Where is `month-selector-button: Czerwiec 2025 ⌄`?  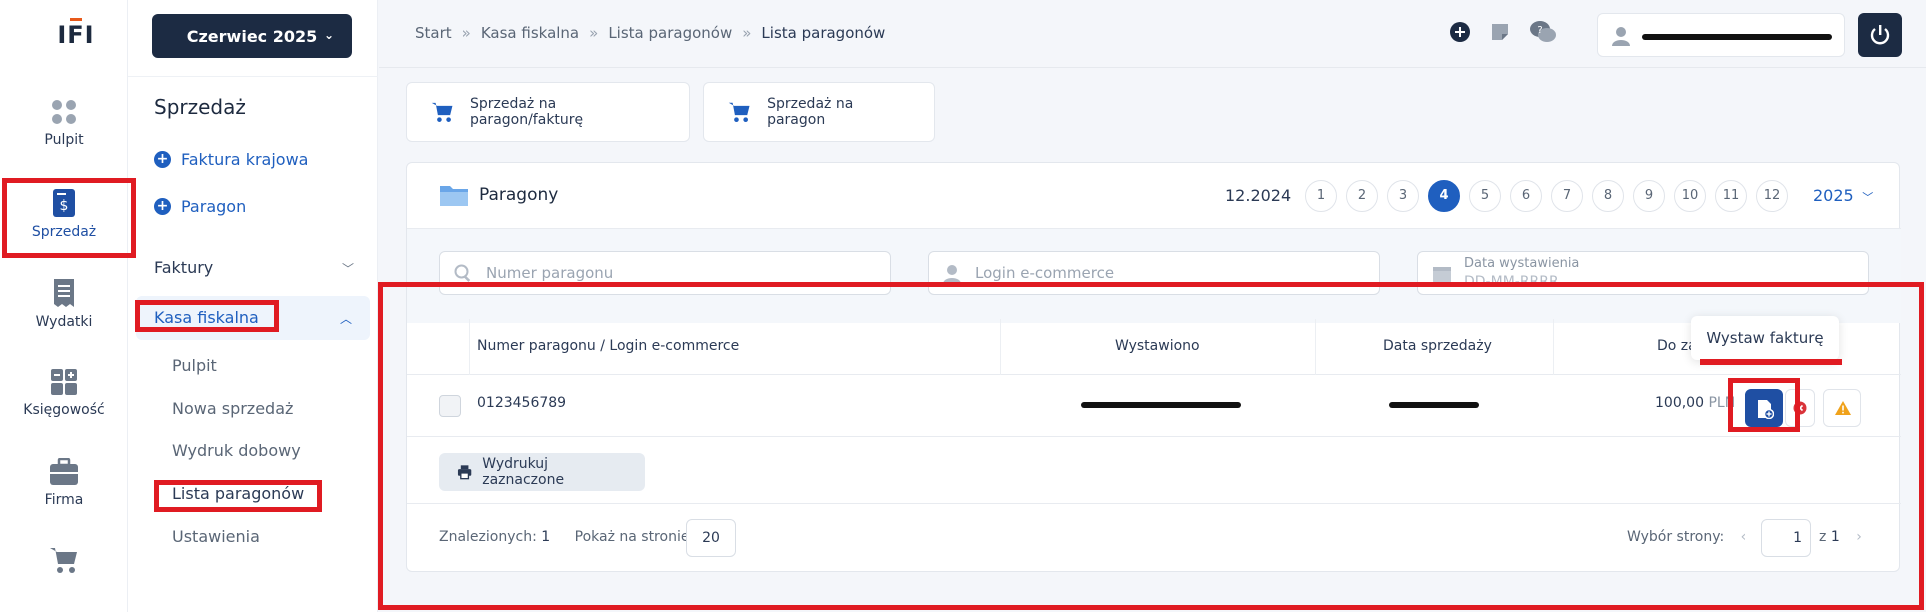 month-selector-button: Czerwiec 2025 ⌄ is located at coordinates (252, 36).